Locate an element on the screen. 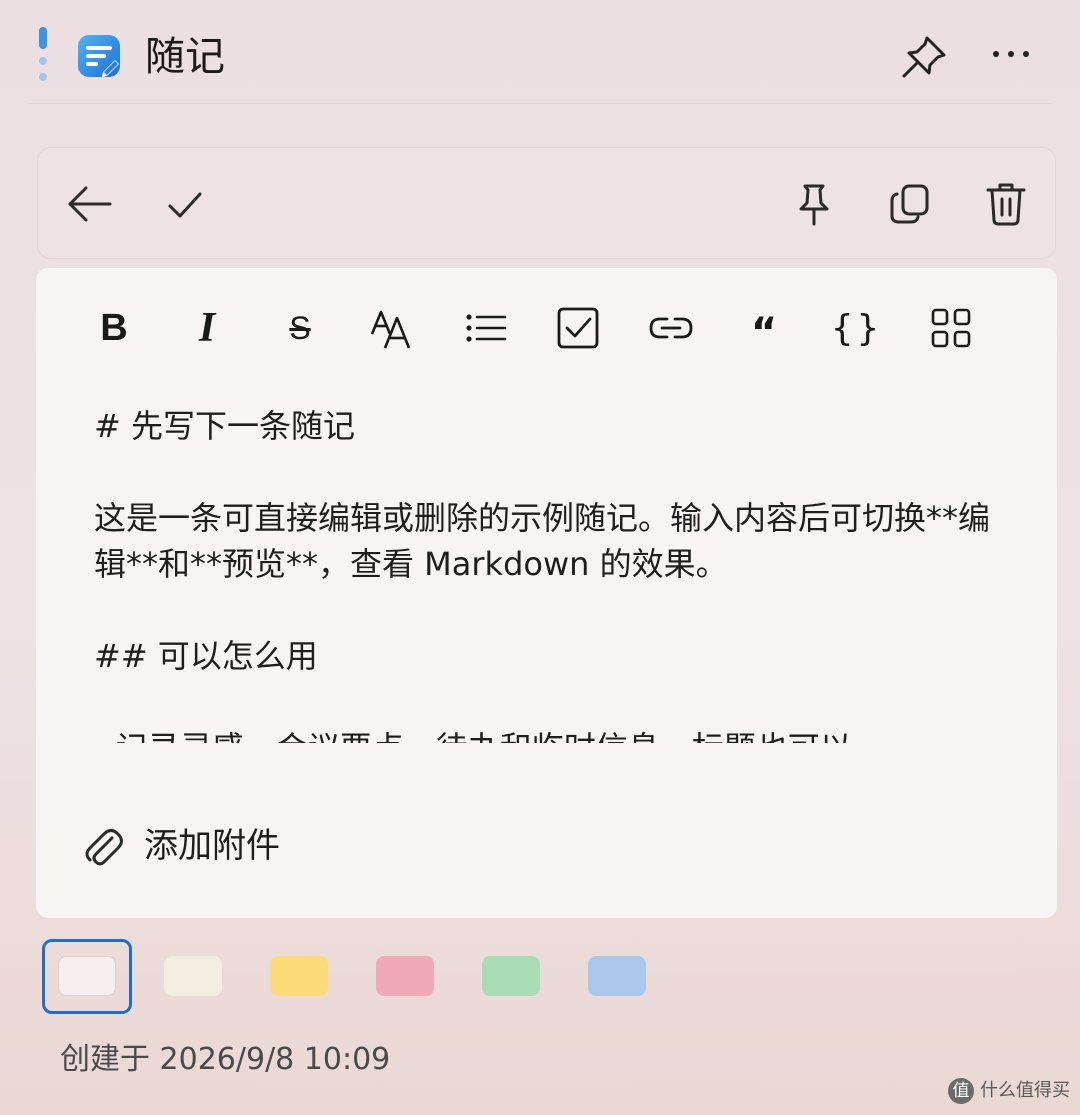 Image resolution: width=1080 pixels, height=1115 pixels. color-swatch-yellow is located at coordinates (299, 976).